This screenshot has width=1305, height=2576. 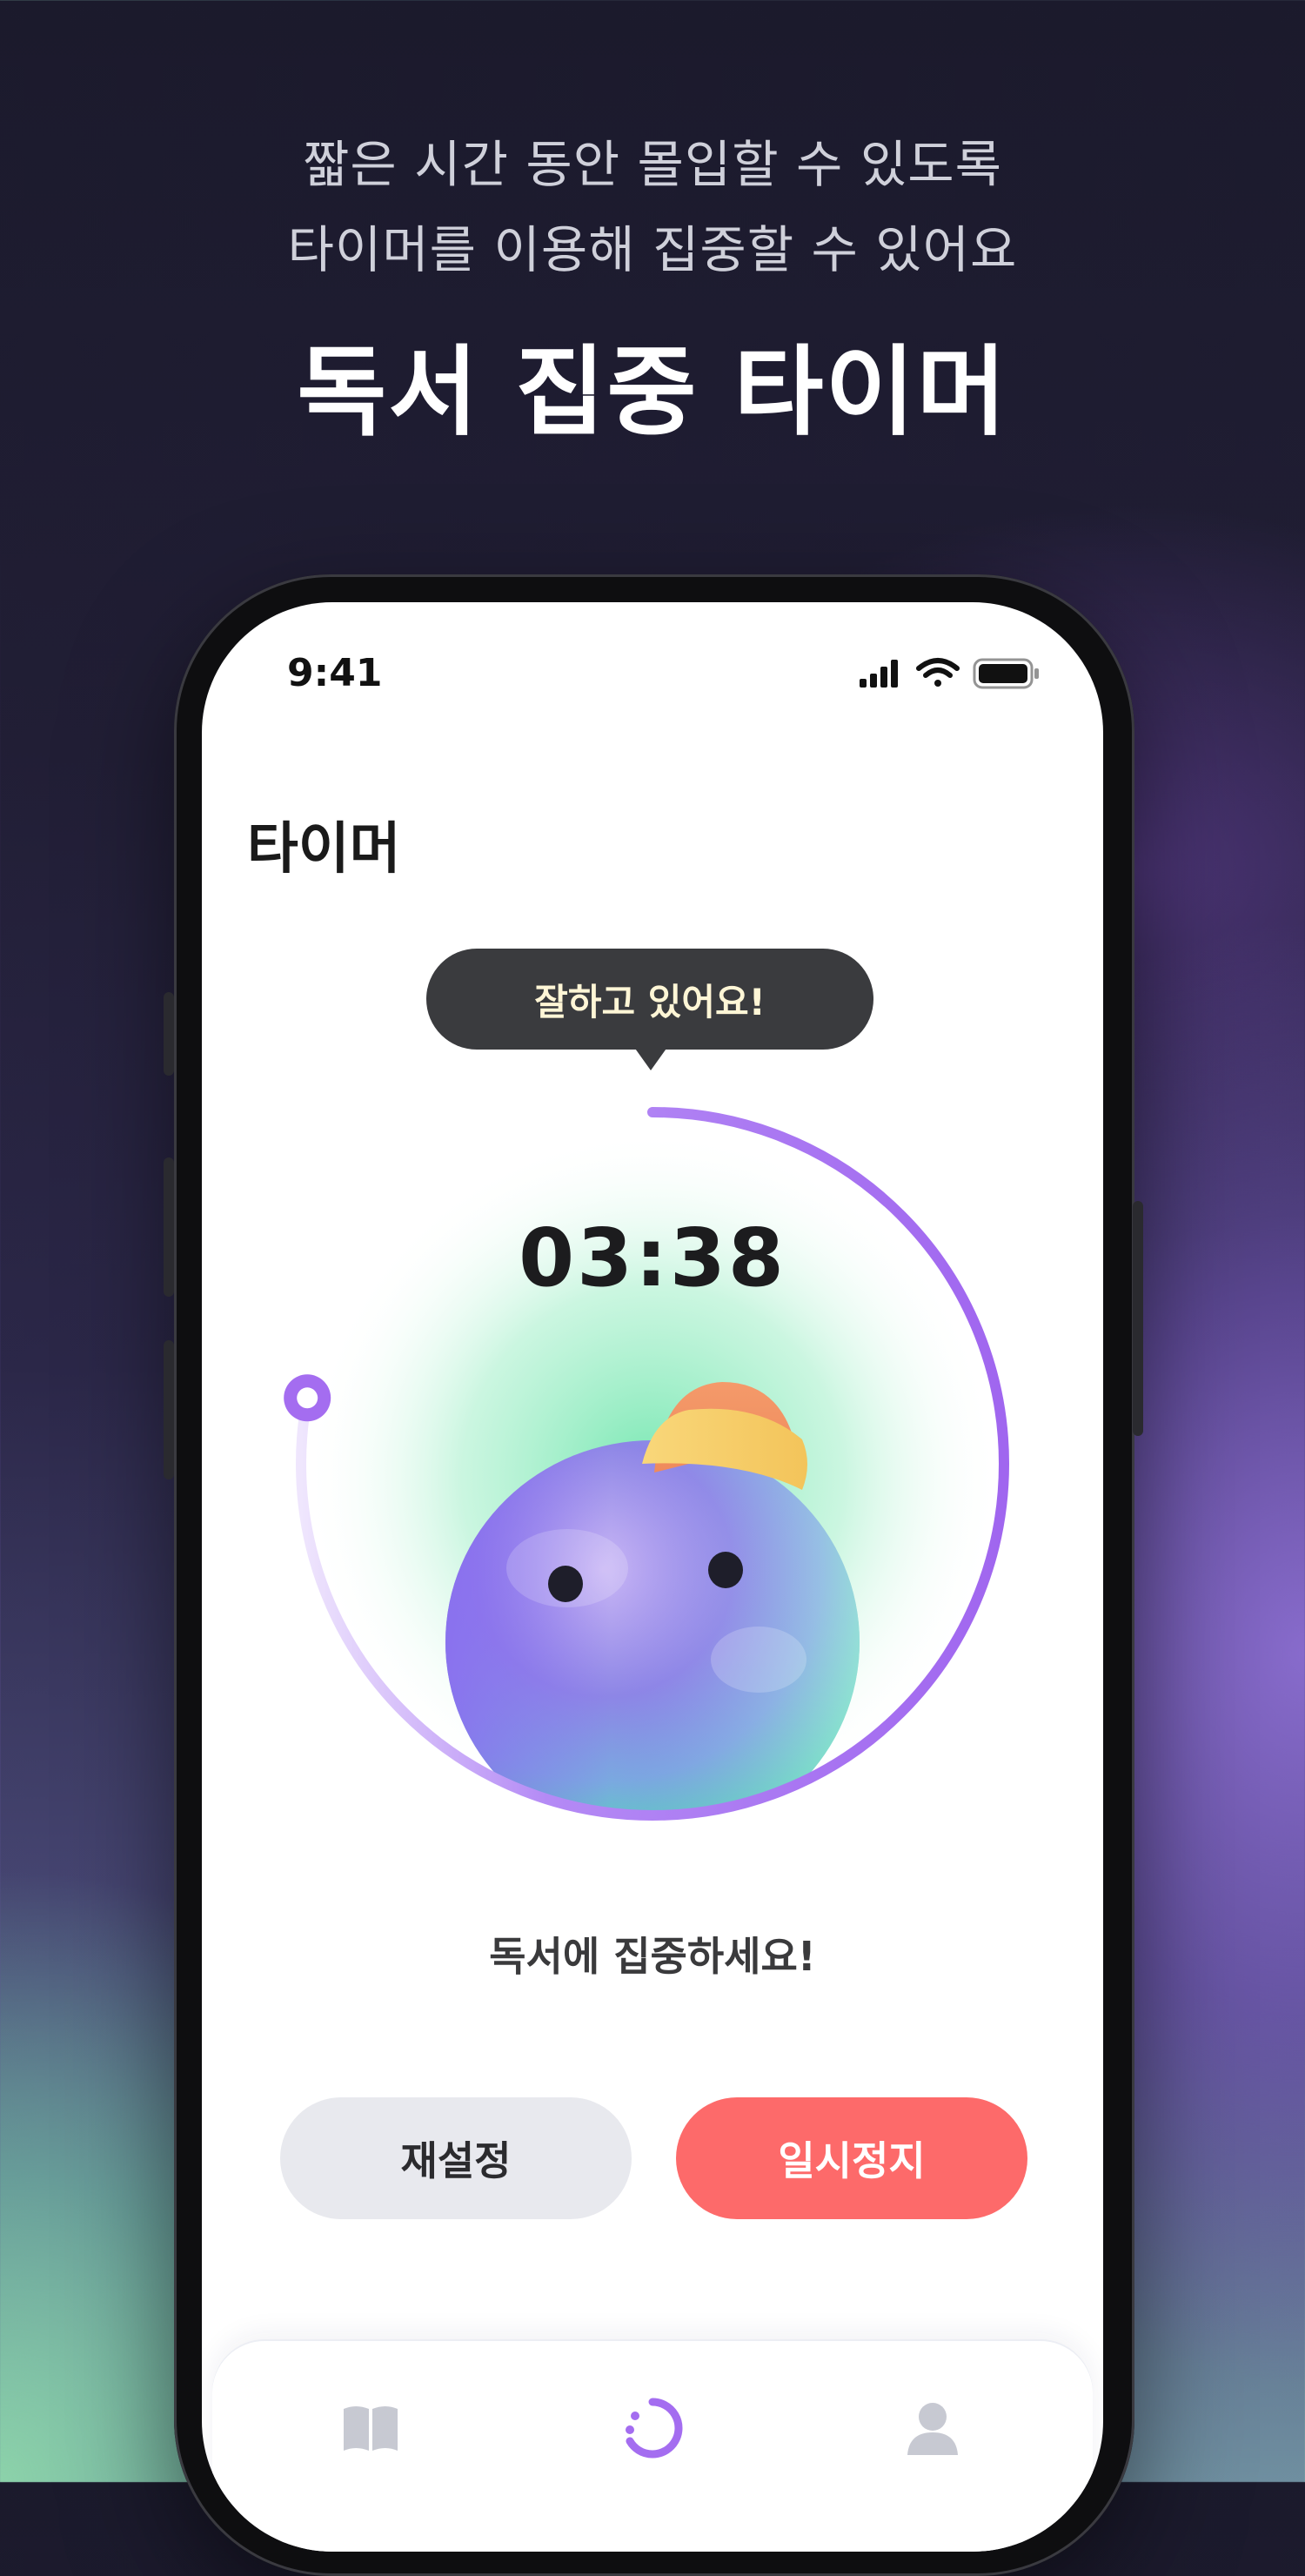 I want to click on hero-subtitle-line-1: 짧은 시간 동안 몰입할 수 있도록, so click(x=652, y=164).